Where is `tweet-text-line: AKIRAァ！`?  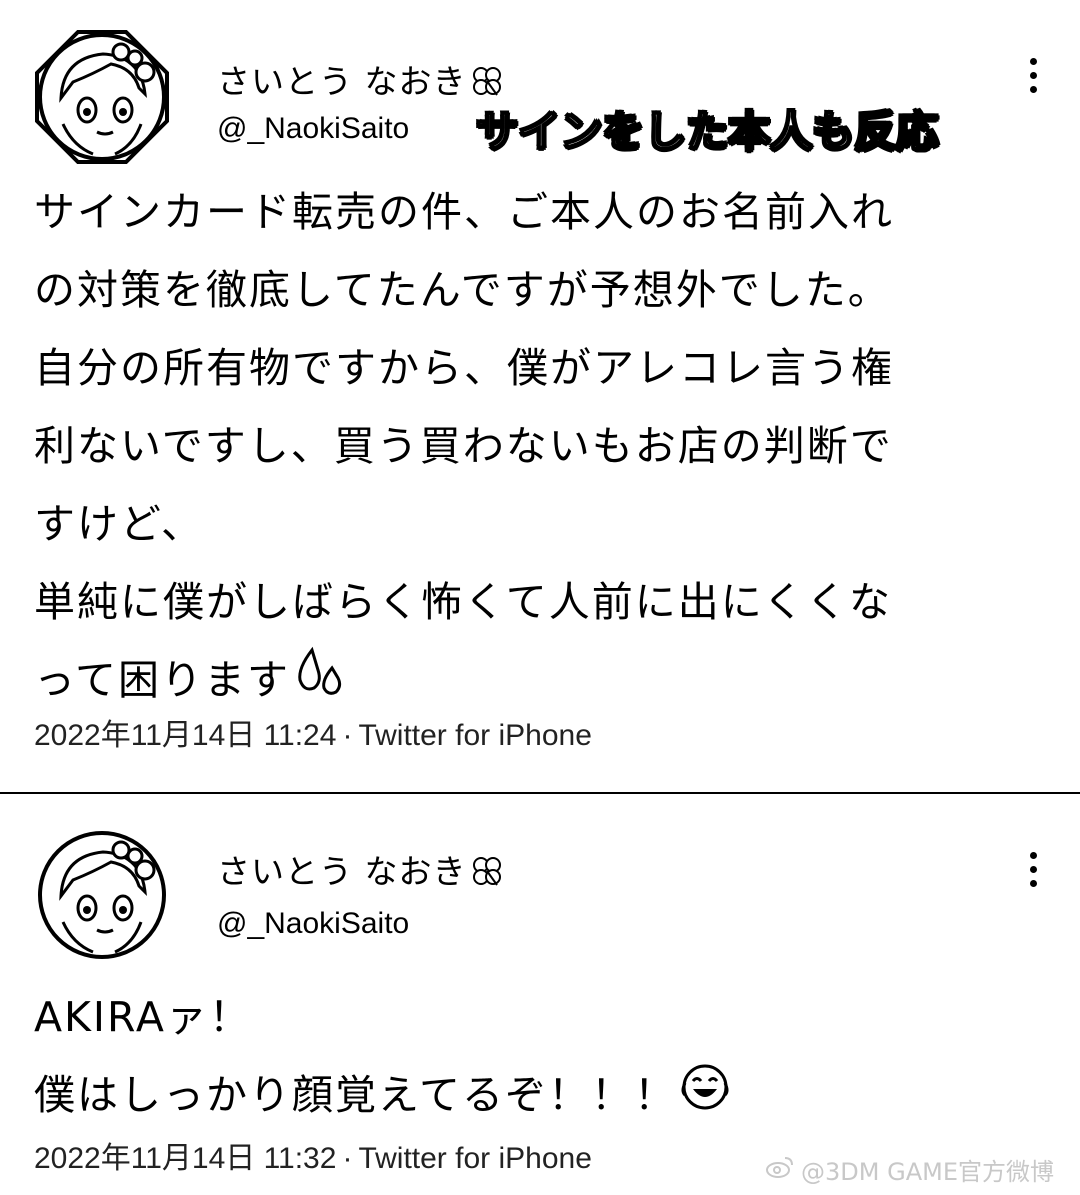 tweet-text-line: AKIRAァ！ is located at coordinates (143, 1017).